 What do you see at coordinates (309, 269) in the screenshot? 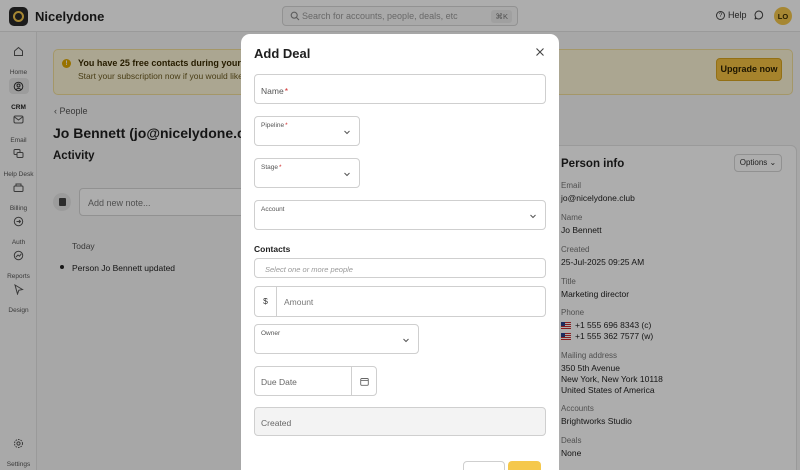
I see `contacts-placeholder: Select one or more people` at bounding box center [309, 269].